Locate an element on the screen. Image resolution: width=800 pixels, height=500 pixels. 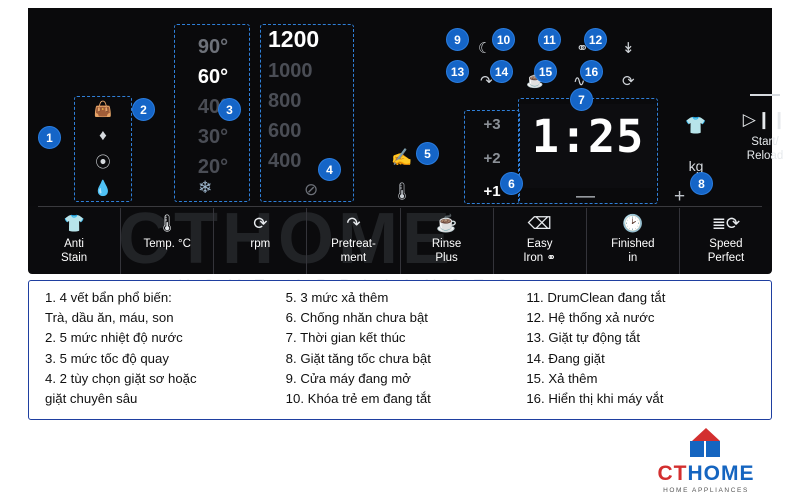
legend-item-14: 14. Đang giặt is located at coordinates (565, 358).